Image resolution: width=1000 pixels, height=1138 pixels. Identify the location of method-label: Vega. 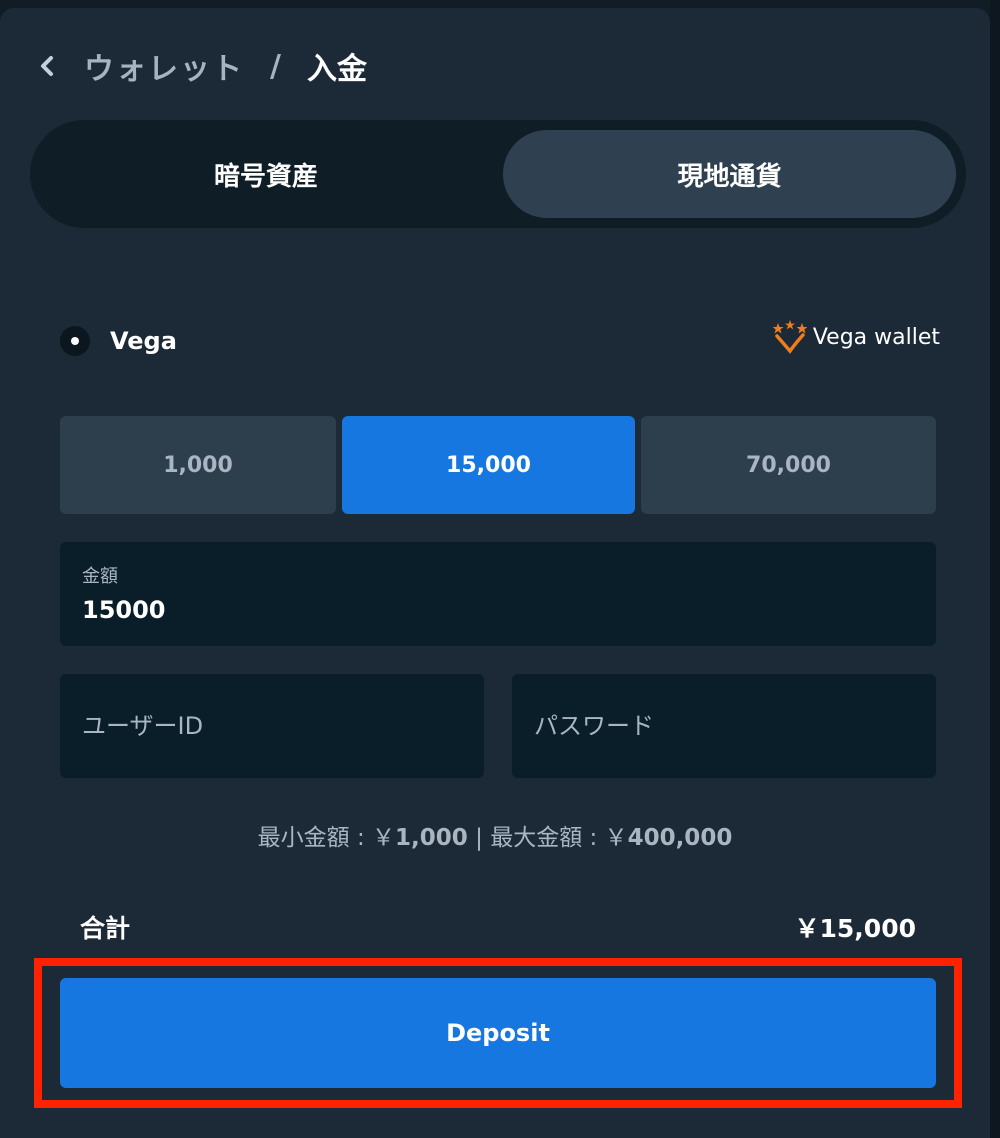
(143, 341).